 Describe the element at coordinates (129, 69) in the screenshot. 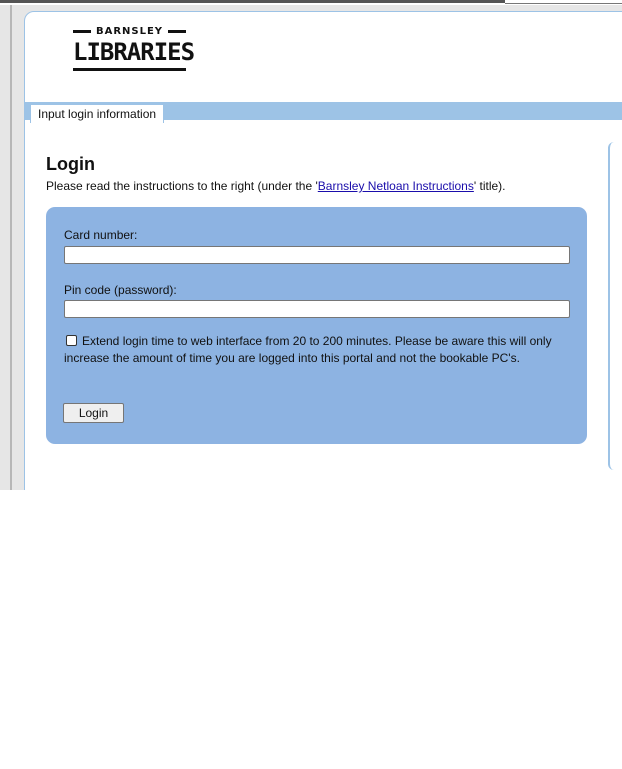

I see `logo-underline` at that location.